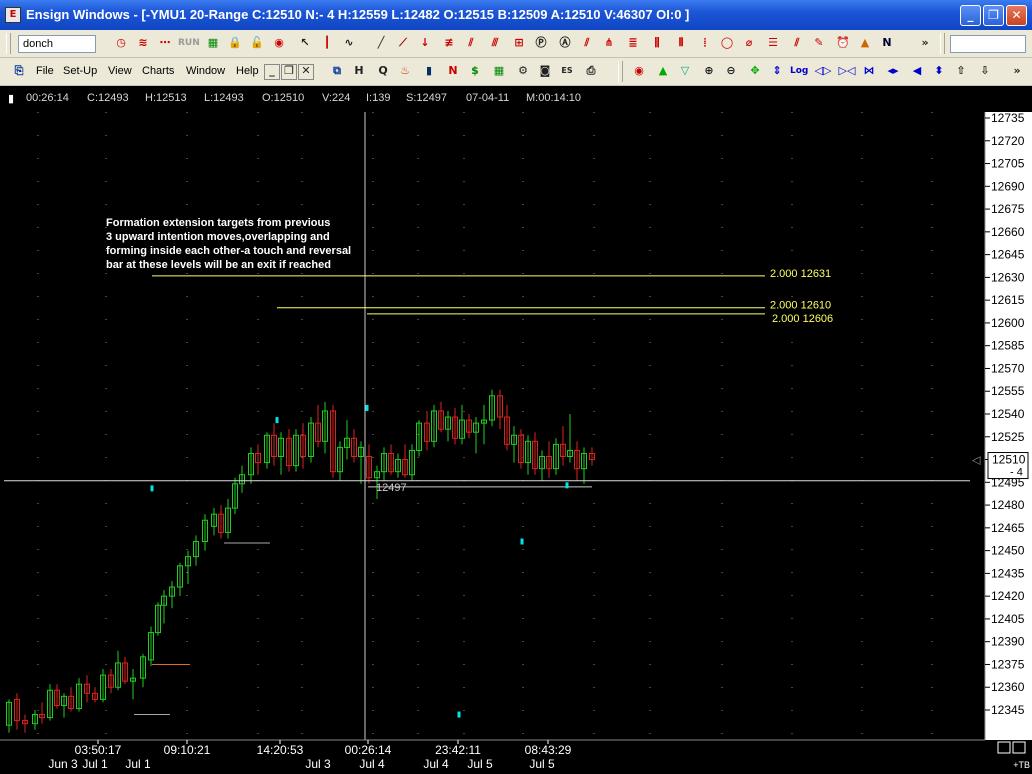 This screenshot has width=1032, height=774. What do you see at coordinates (189, 43) in the screenshot?
I see `run-button: RUN` at bounding box center [189, 43].